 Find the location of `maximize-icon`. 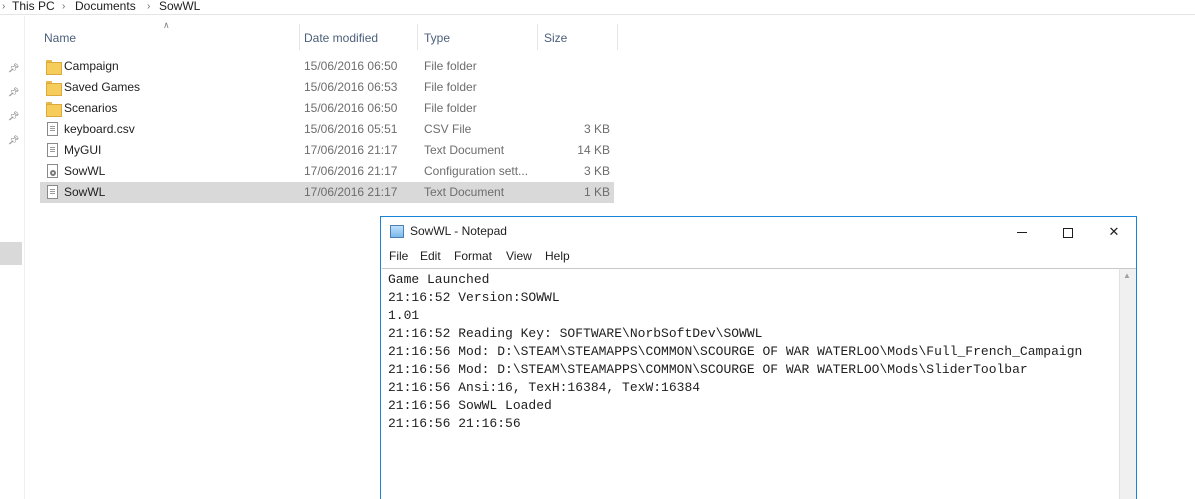

maximize-icon is located at coordinates (1068, 232).